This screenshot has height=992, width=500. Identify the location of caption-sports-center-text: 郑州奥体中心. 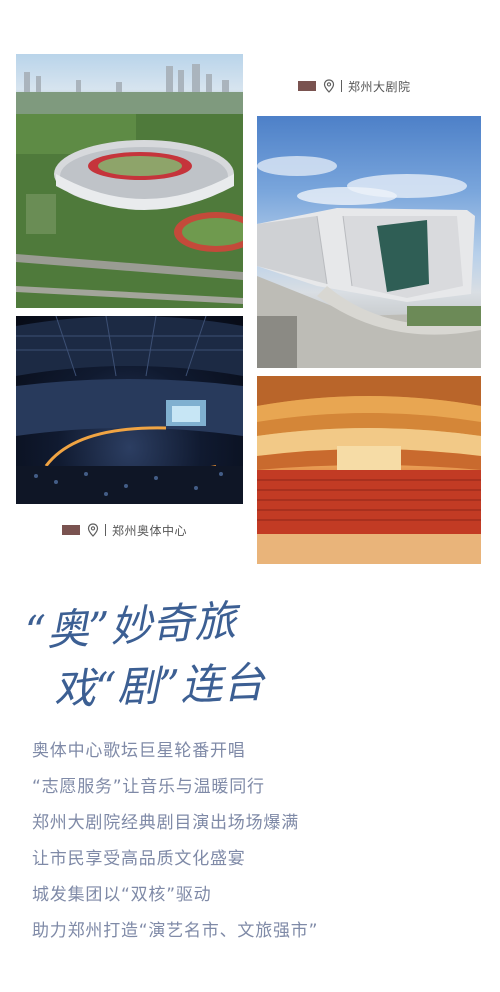
(150, 530).